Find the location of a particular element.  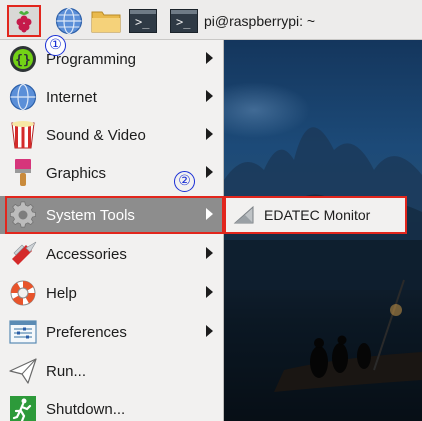

annotation-marker-1: ① is located at coordinates (55, 45).